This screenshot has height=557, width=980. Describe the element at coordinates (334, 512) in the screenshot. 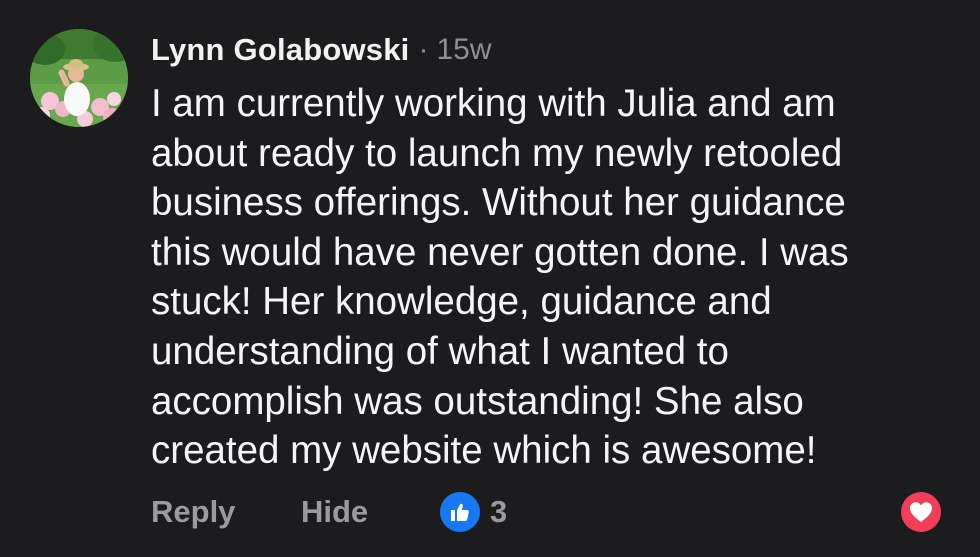

I see `hide-button: Hide` at that location.